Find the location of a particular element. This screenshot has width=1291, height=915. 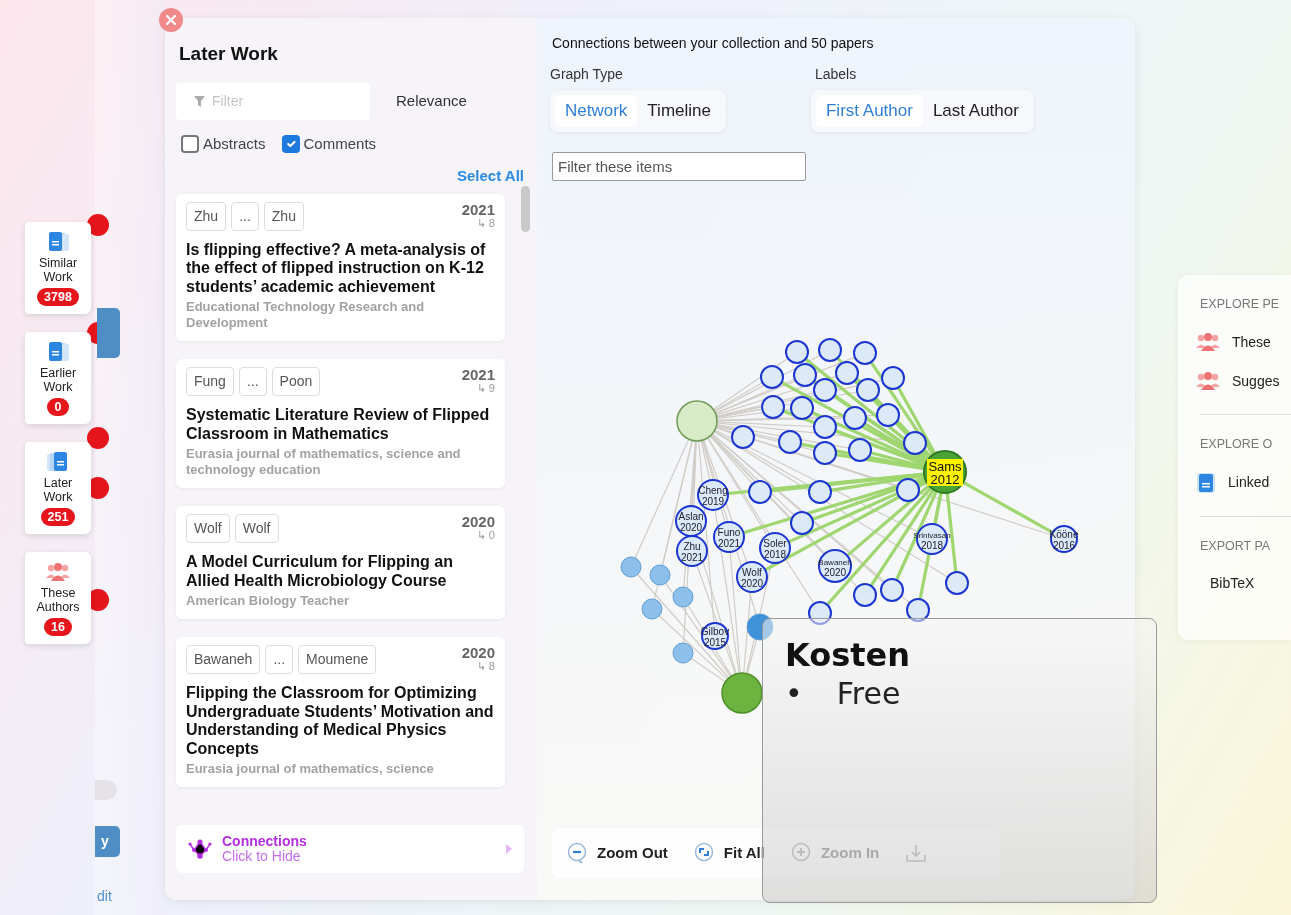

paper-card: Zhu ... Zhu 2021 ↳ 8 Is flipping effective? A meta-analysis of the effect of flipped instruction on K-12 students’ academic achievement Educational Technology Research and Development is located at coordinates (340, 267).